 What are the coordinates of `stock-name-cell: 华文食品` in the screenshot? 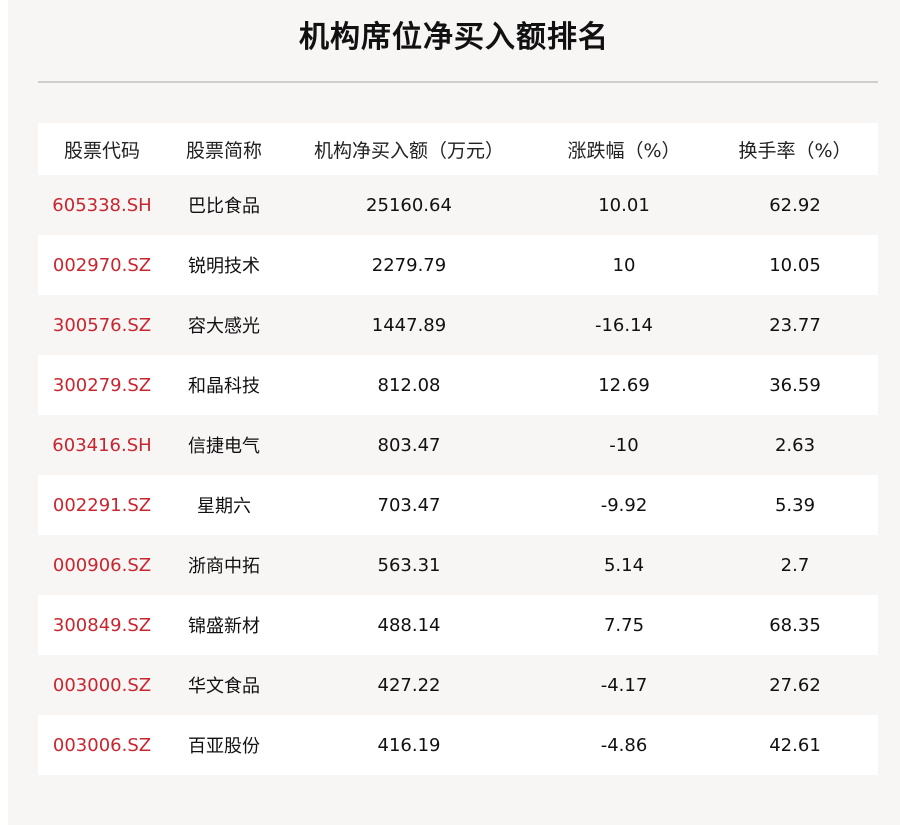 It's located at (224, 685).